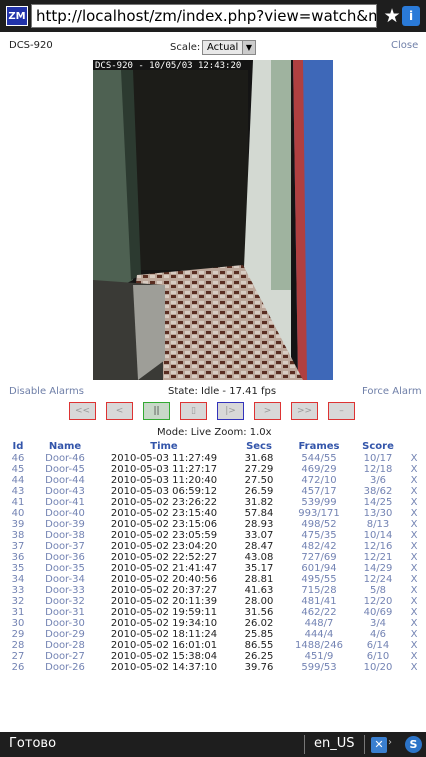 This screenshot has width=426, height=757. Describe the element at coordinates (259, 446) in the screenshot. I see `column-header-secs: Secs` at that location.